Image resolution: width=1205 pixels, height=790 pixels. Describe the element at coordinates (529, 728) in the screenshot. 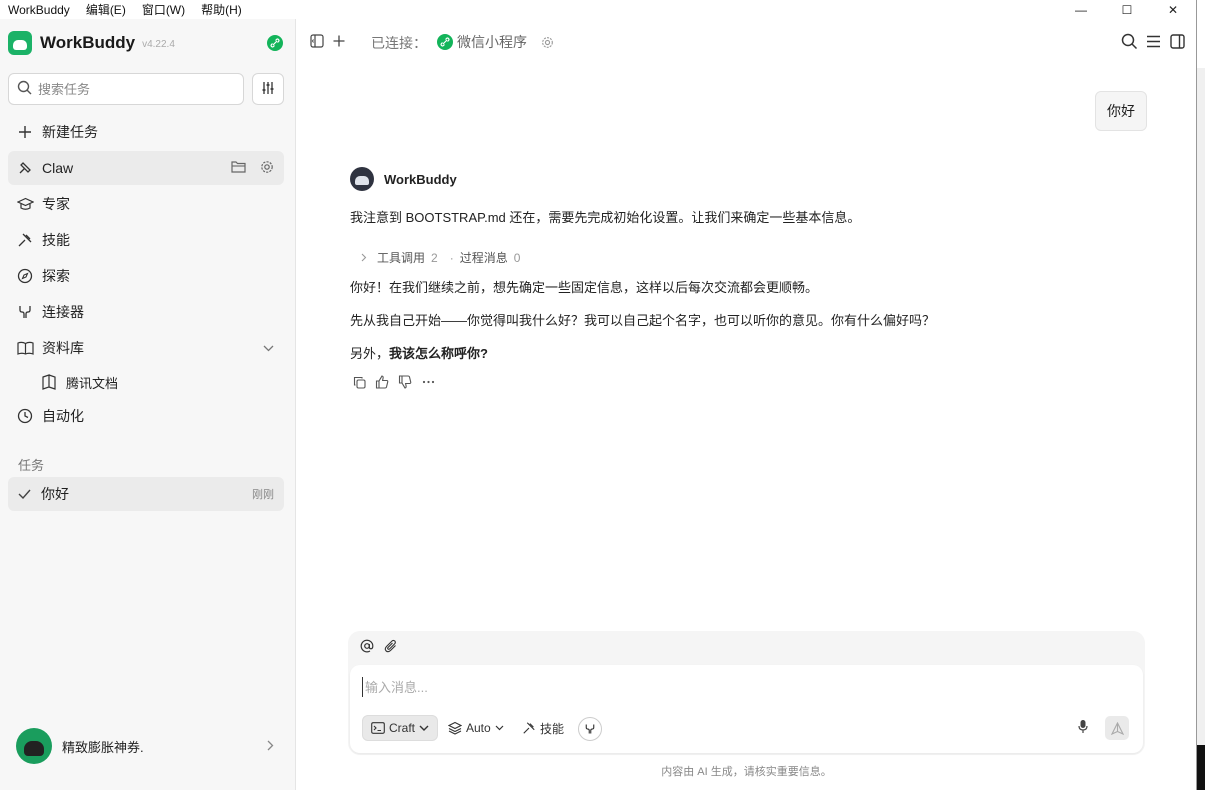

I see `skills-icon` at that location.